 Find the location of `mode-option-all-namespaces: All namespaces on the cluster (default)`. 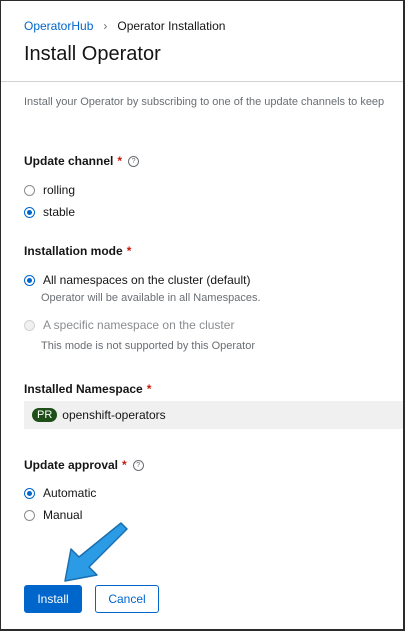

mode-option-all-namespaces: All namespaces on the cluster (default) is located at coordinates (137, 280).